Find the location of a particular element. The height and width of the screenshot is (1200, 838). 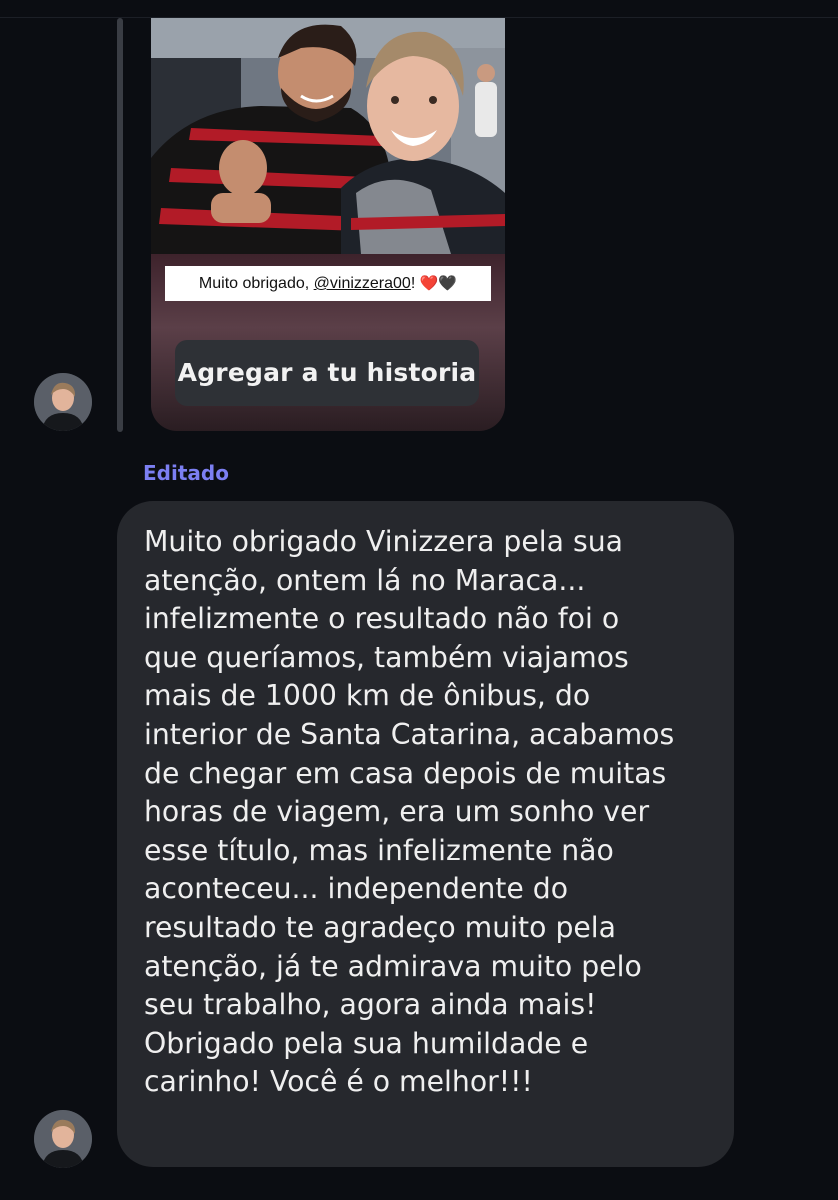

story-photo is located at coordinates (328, 136).